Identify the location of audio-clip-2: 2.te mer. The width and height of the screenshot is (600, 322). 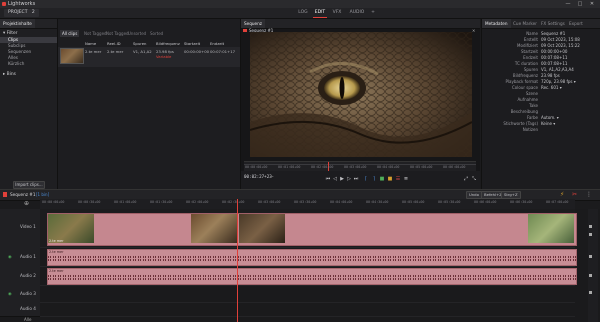
(312, 276).